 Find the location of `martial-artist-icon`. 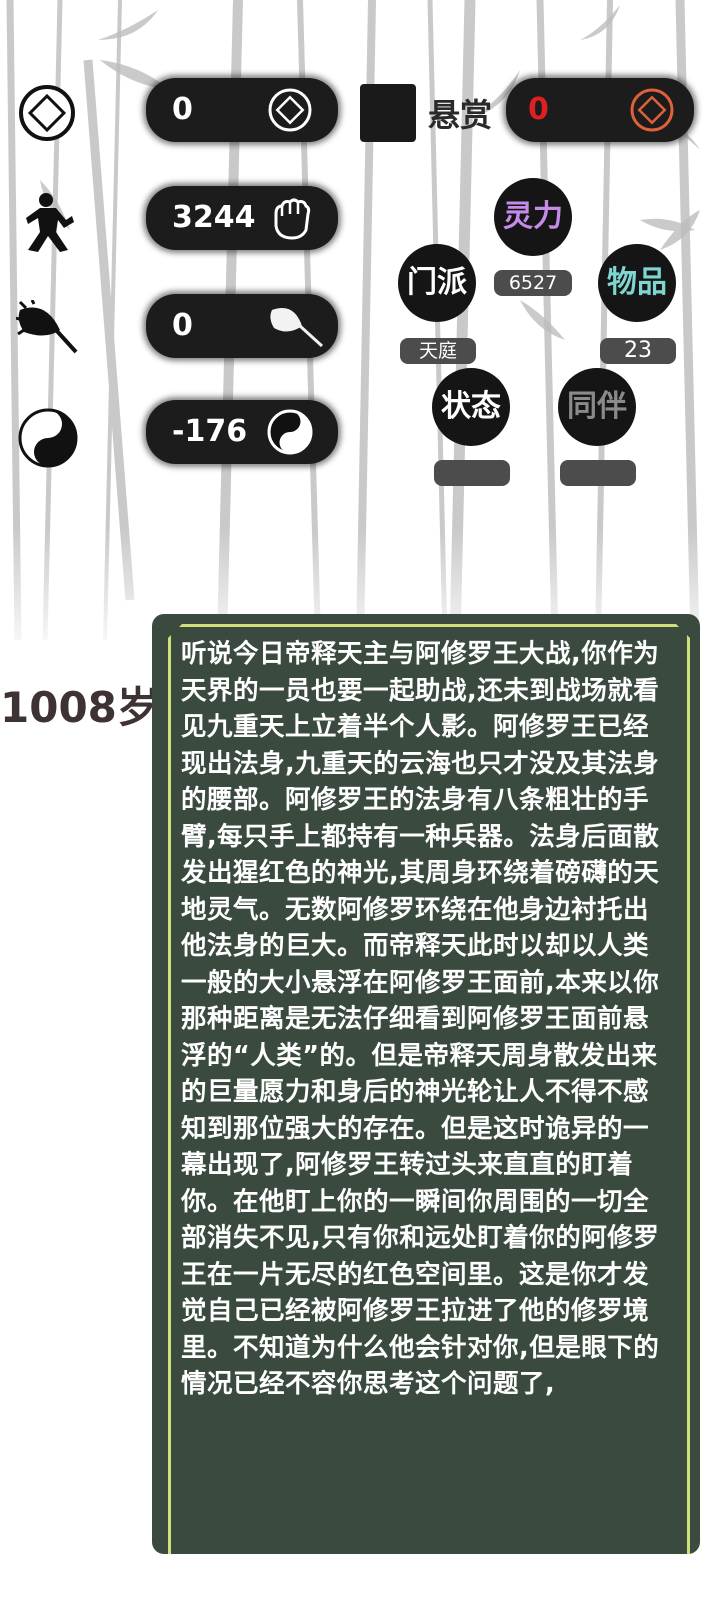

martial-artist-icon is located at coordinates (48, 222).